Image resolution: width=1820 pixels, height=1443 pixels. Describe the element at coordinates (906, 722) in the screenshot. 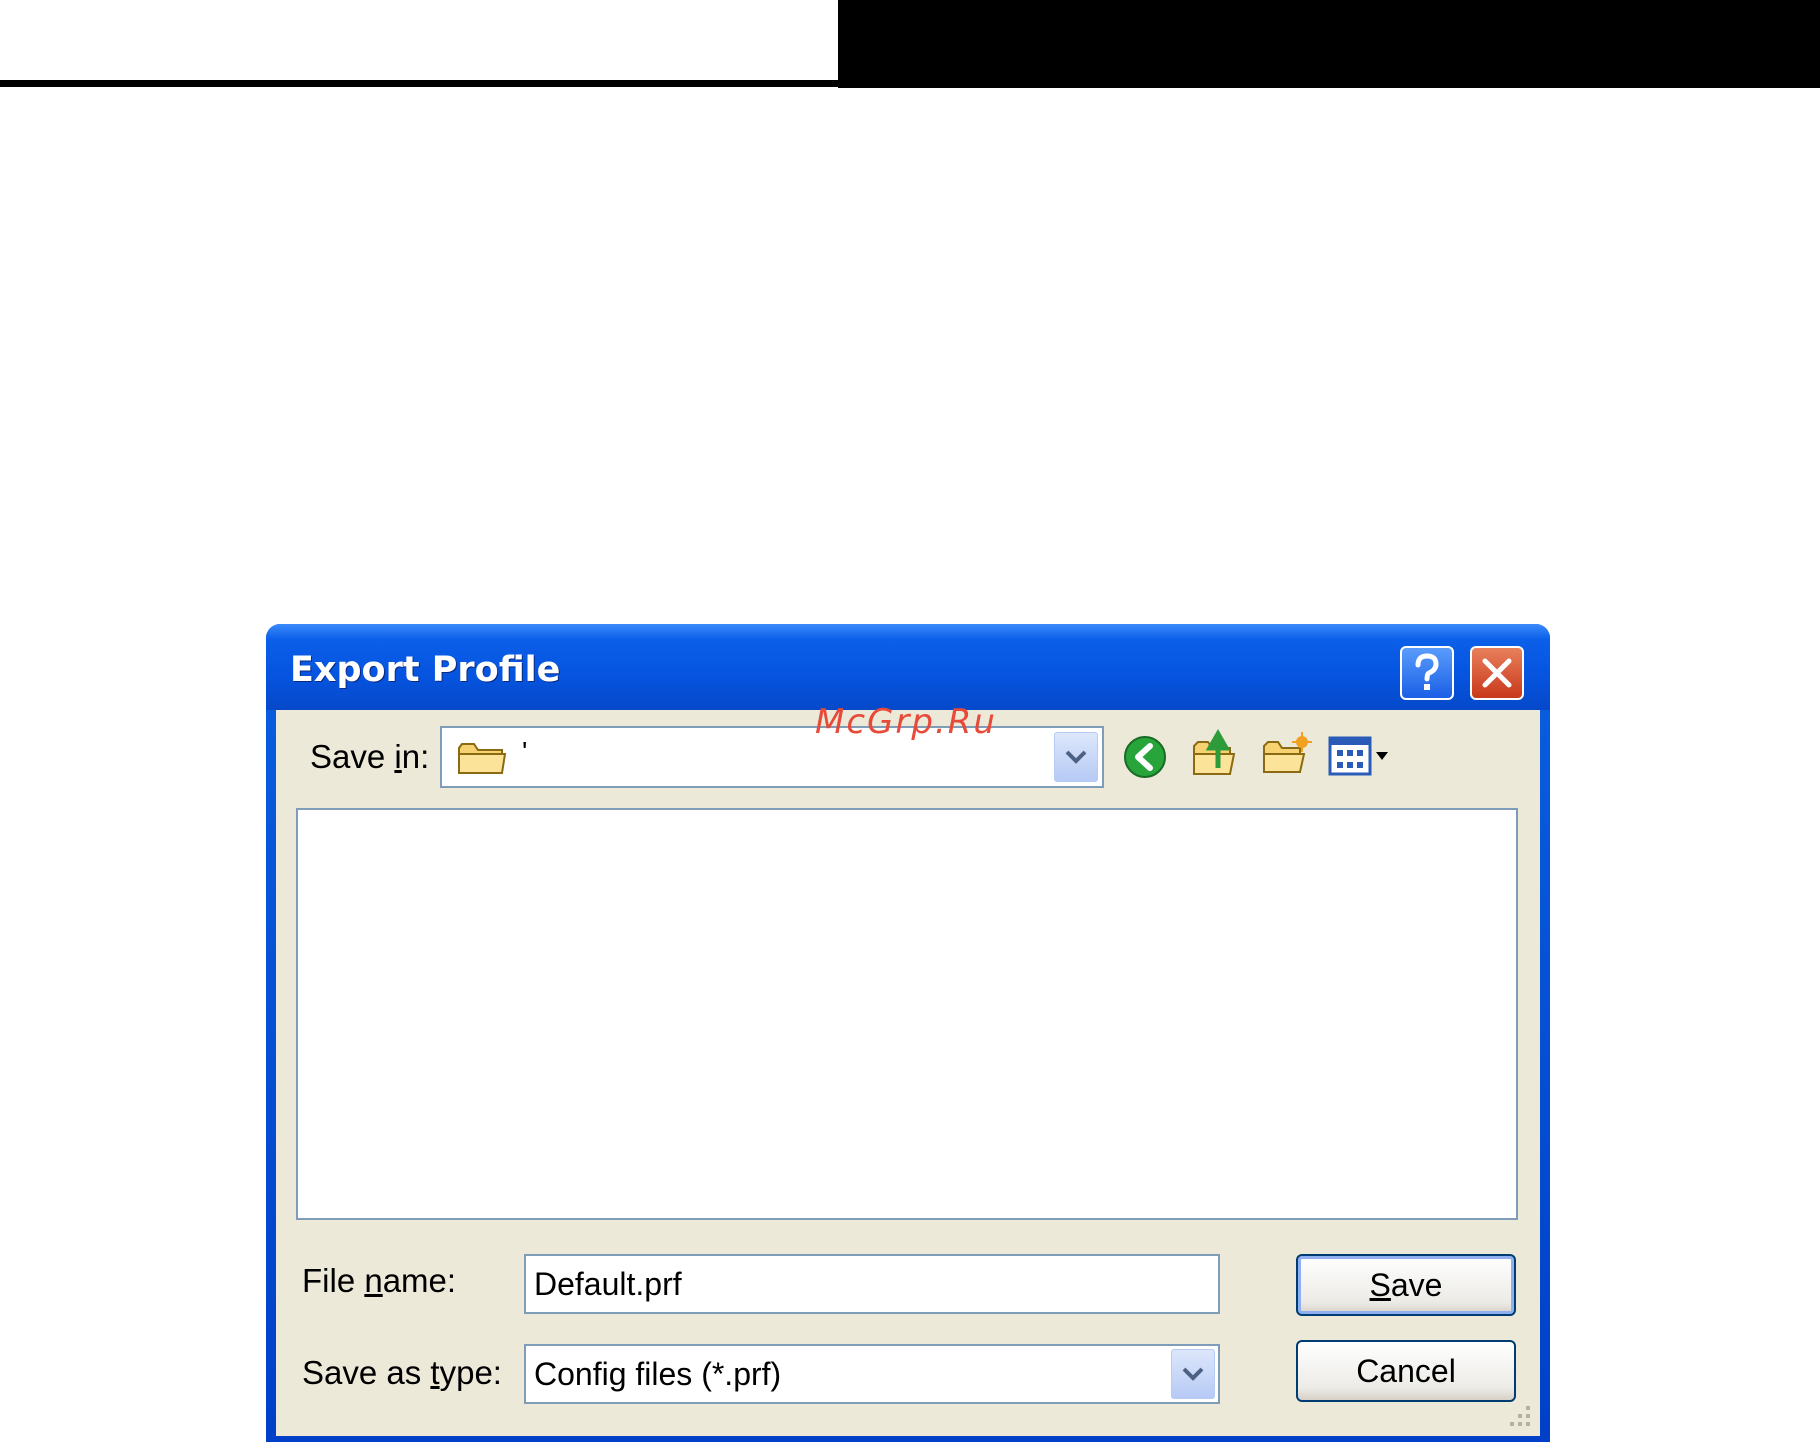

I see `watermark-text: McGrp.Ru` at that location.